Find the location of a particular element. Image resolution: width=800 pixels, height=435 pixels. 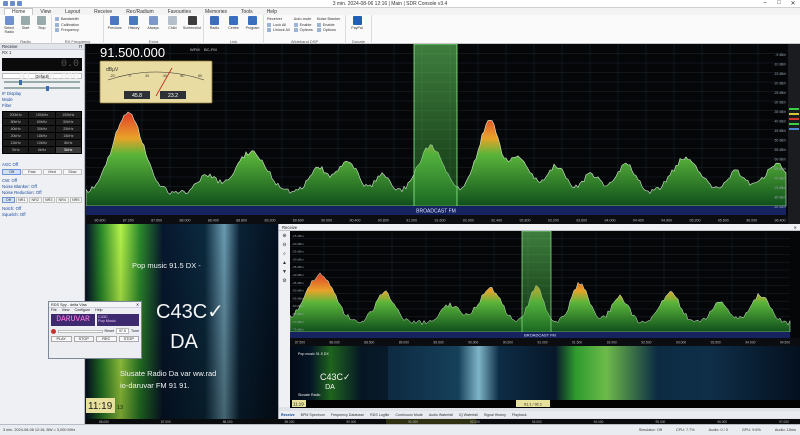

centre-button: Centre is located at coordinates (233, 23).